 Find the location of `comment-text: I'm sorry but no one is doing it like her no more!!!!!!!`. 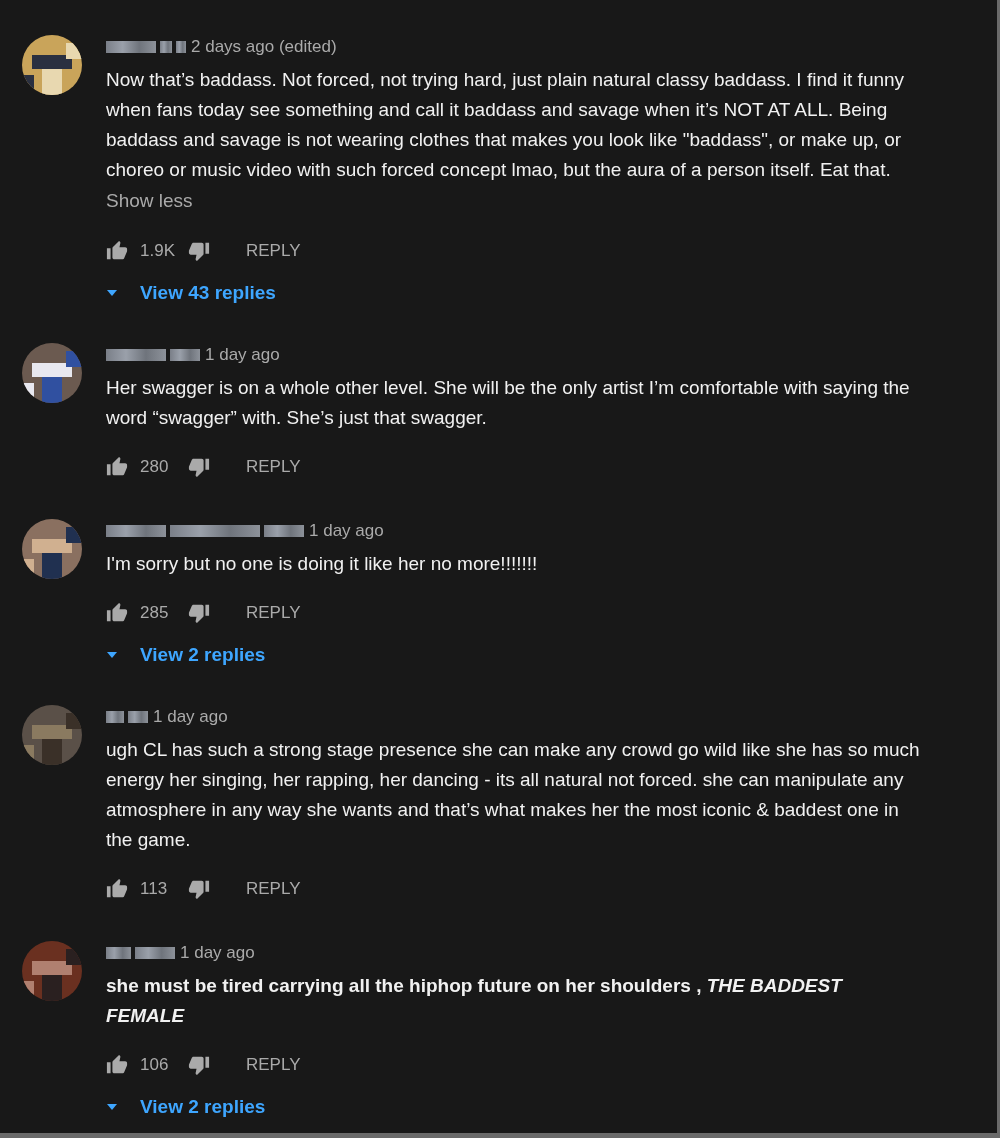

comment-text: I'm sorry but no one is doing it like her no more!!!!!!! is located at coordinates (322, 564).